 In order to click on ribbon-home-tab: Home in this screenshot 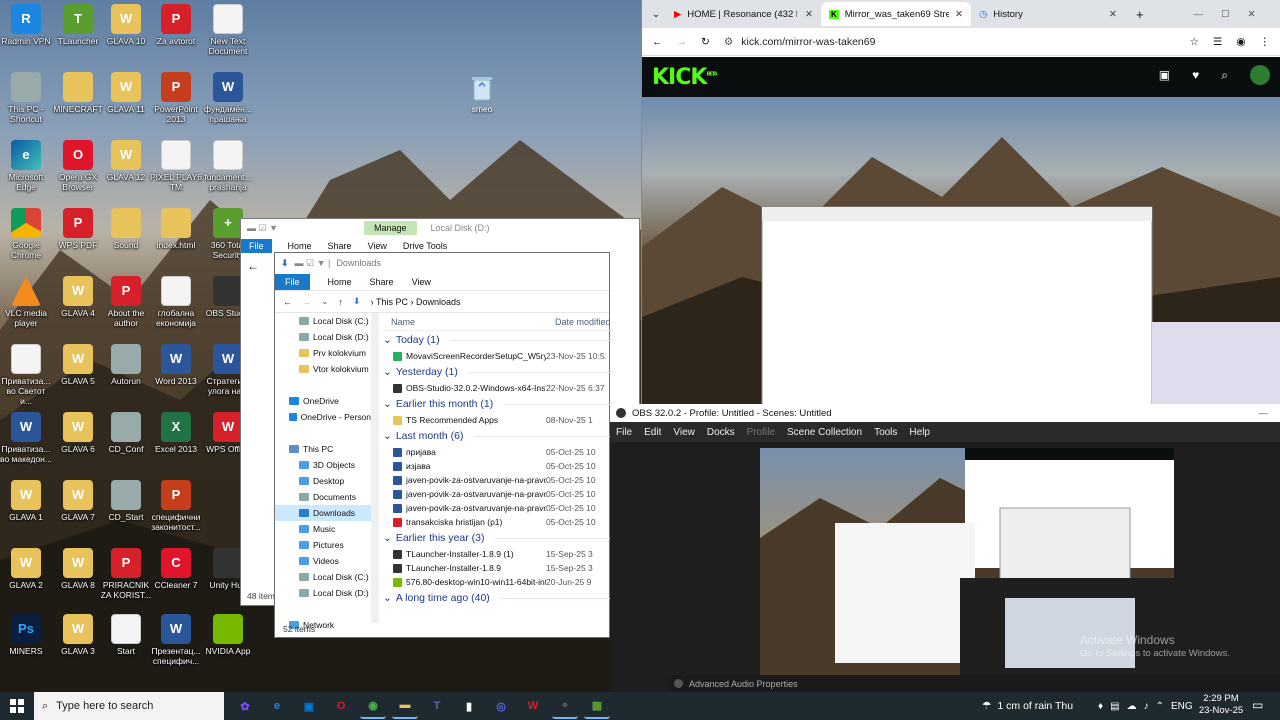, I will do `click(340, 282)`.